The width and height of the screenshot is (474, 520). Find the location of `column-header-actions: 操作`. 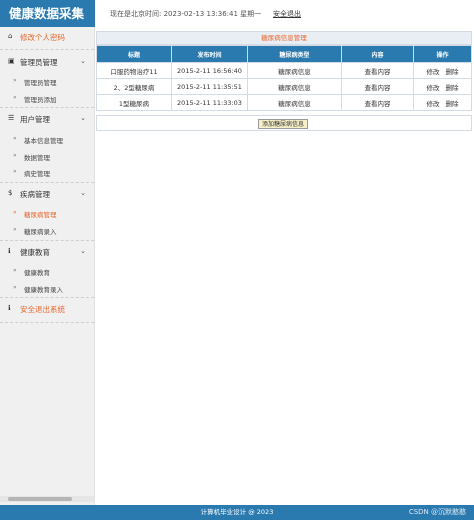

column-header-actions: 操作 is located at coordinates (442, 54).